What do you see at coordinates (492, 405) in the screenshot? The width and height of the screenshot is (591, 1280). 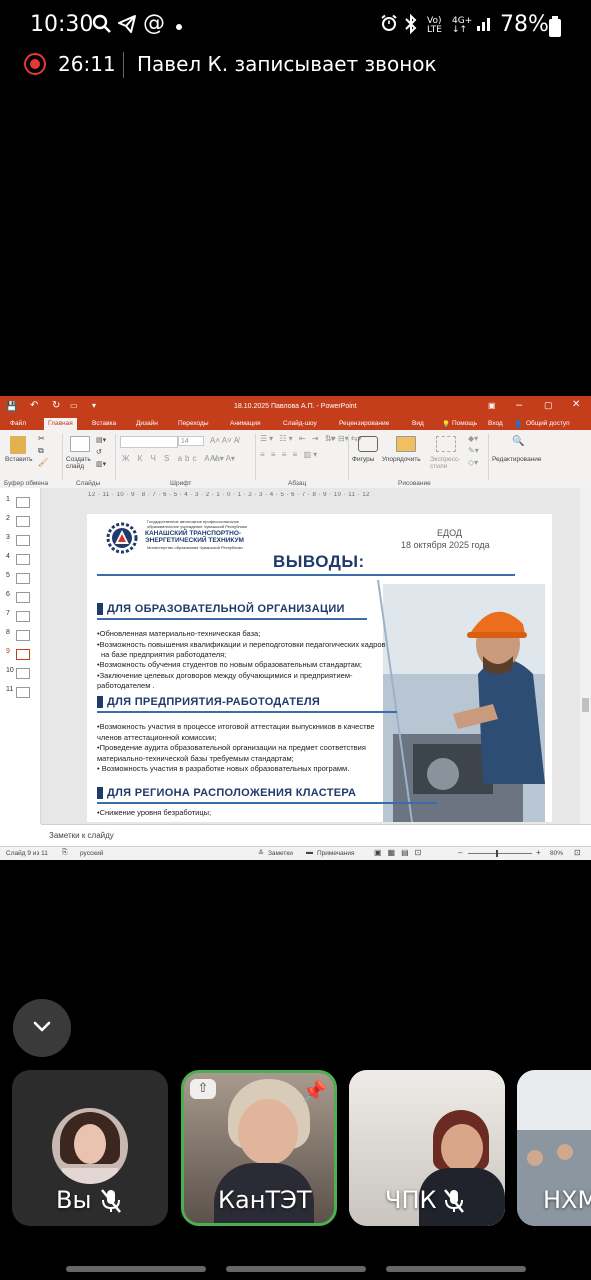 I see `ribbon-display-icon: ▣` at bounding box center [492, 405].